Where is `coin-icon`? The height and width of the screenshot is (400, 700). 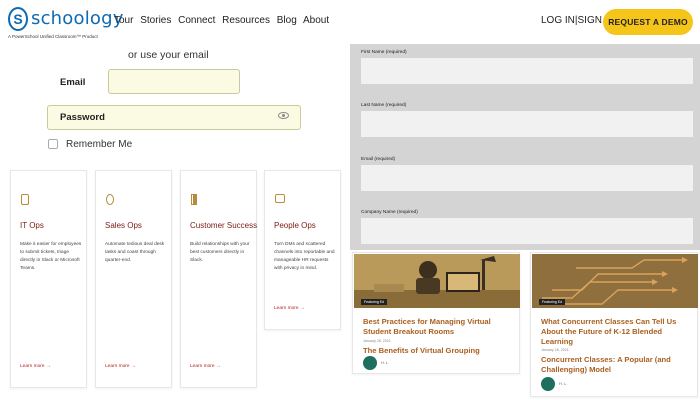 coin-icon is located at coordinates (110, 199).